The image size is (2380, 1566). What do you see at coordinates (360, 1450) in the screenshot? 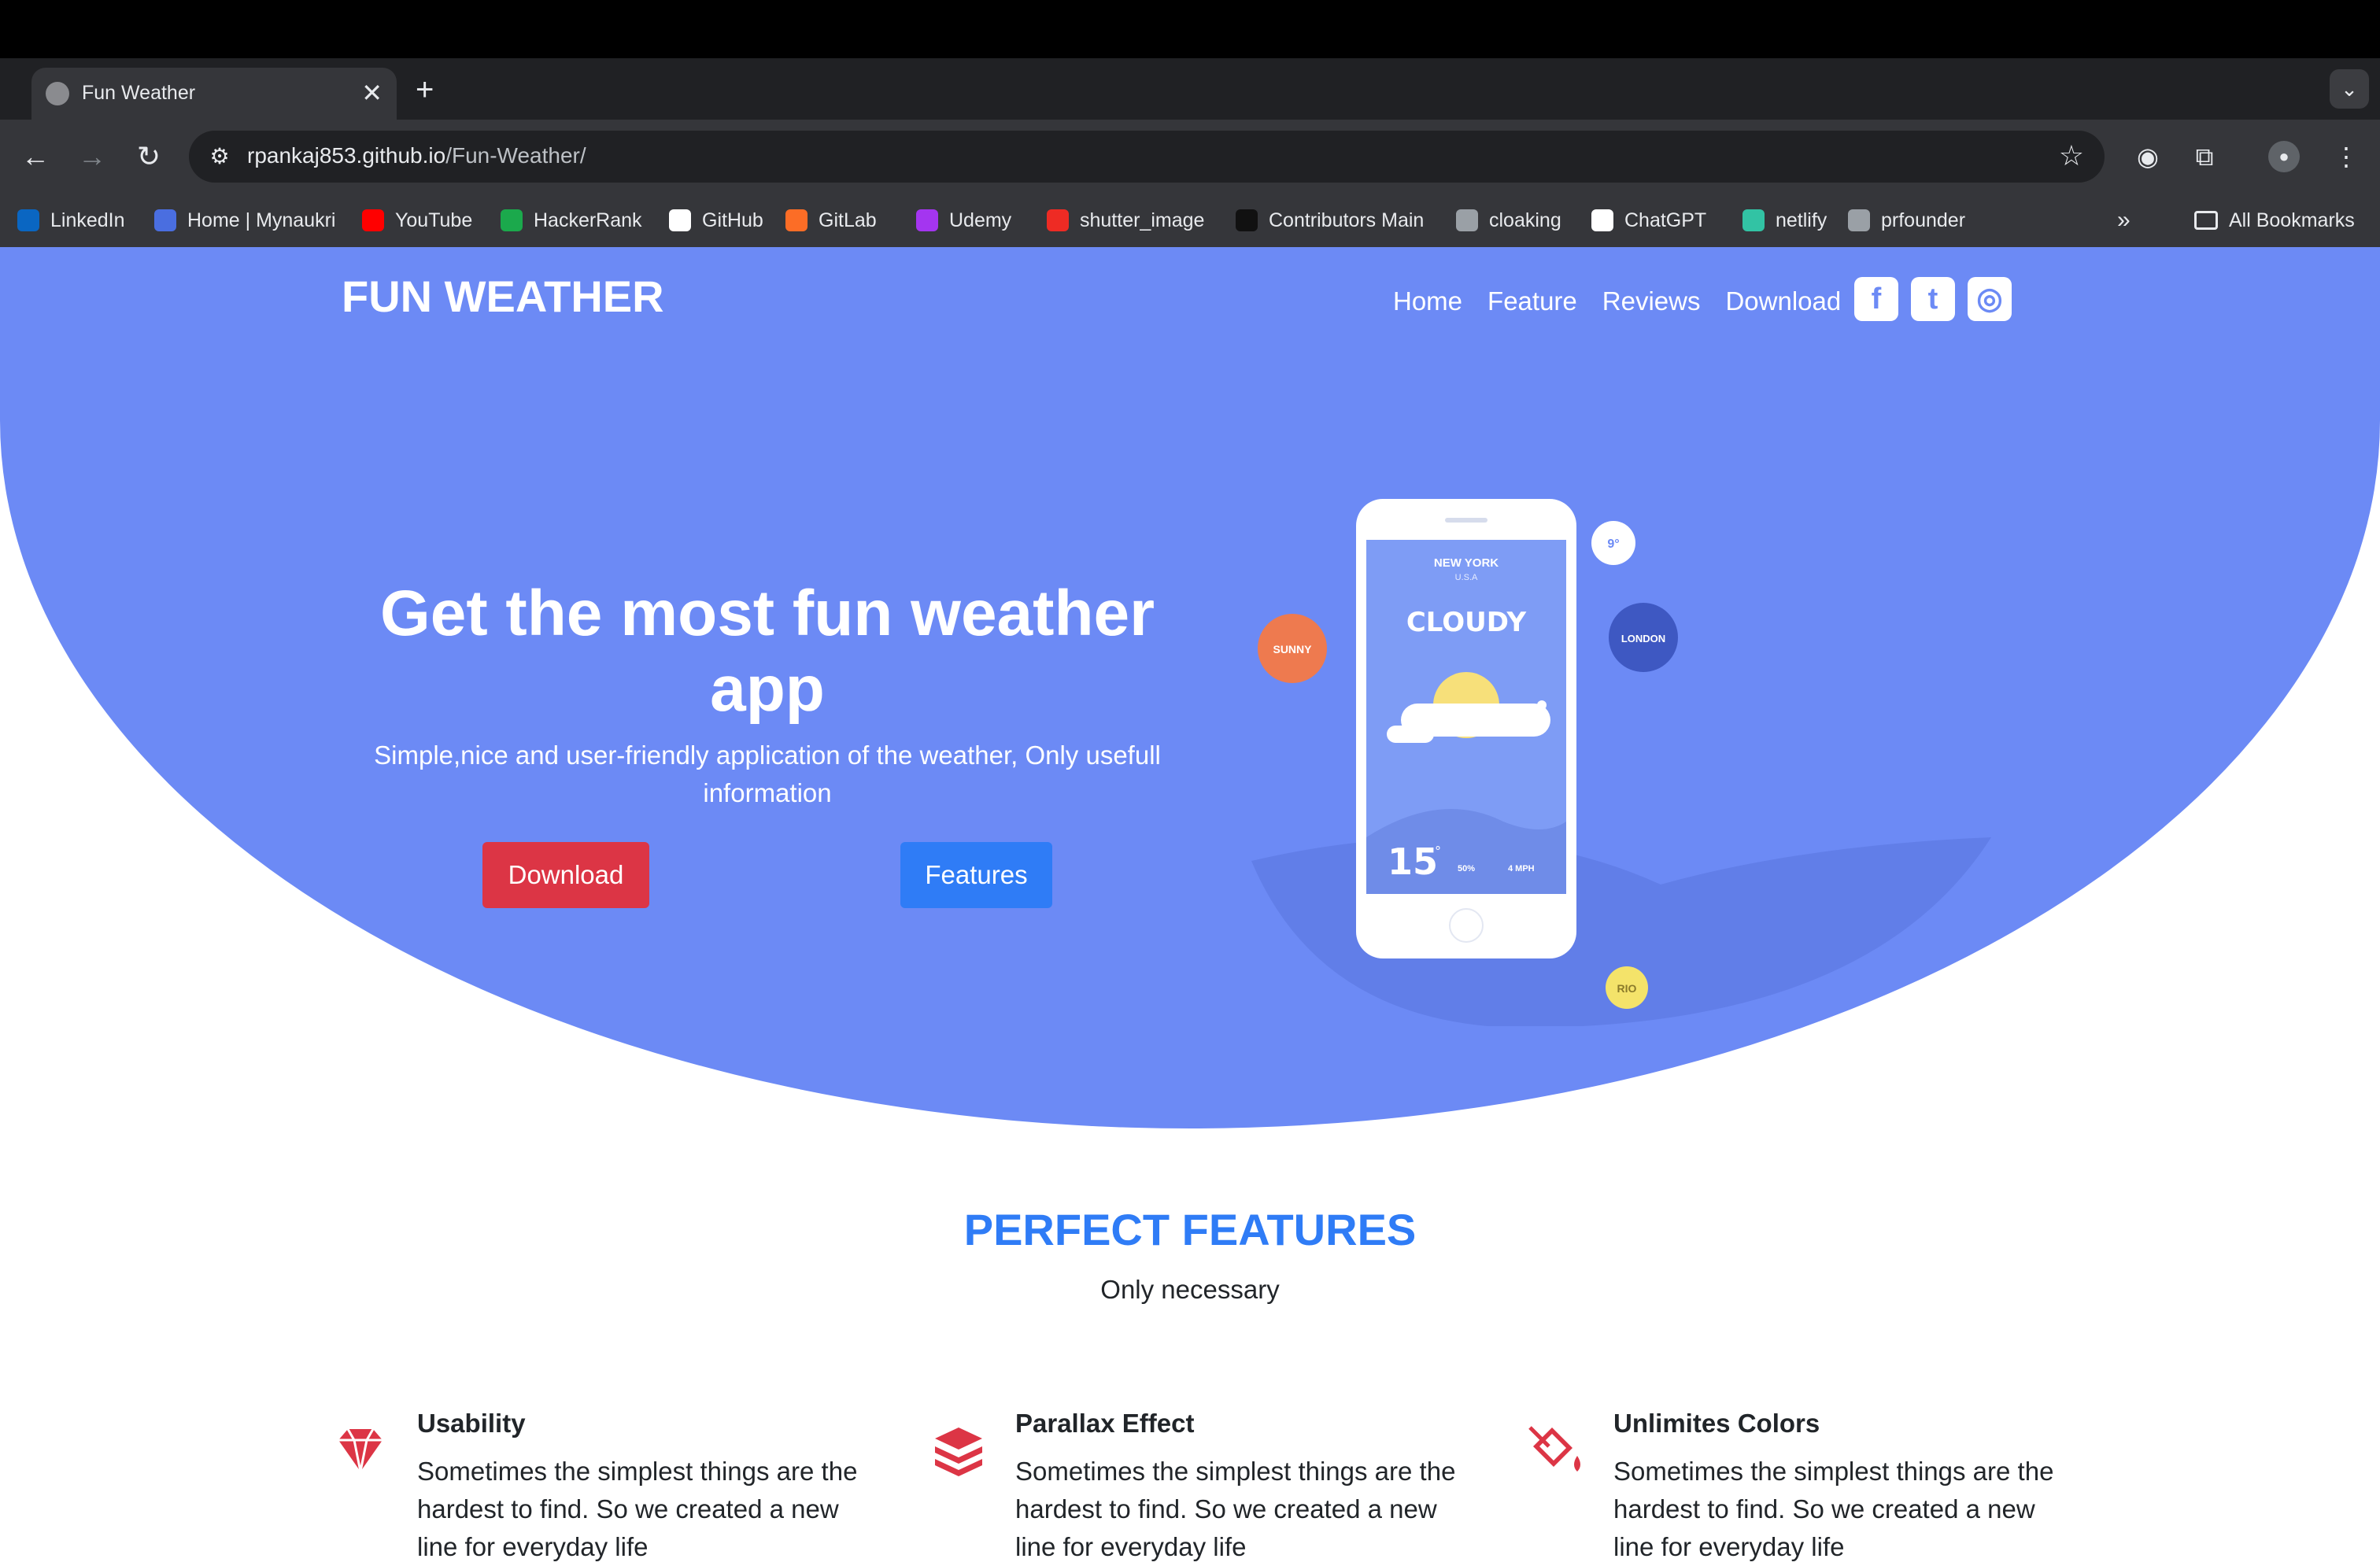
I see `gem-icon` at bounding box center [360, 1450].